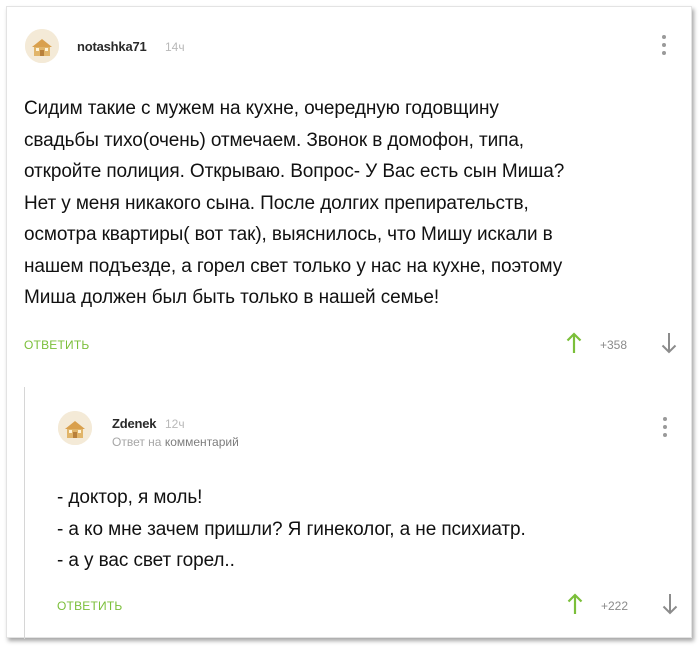  Describe the element at coordinates (614, 345) in the screenshot. I see `comment-score: +358` at that location.